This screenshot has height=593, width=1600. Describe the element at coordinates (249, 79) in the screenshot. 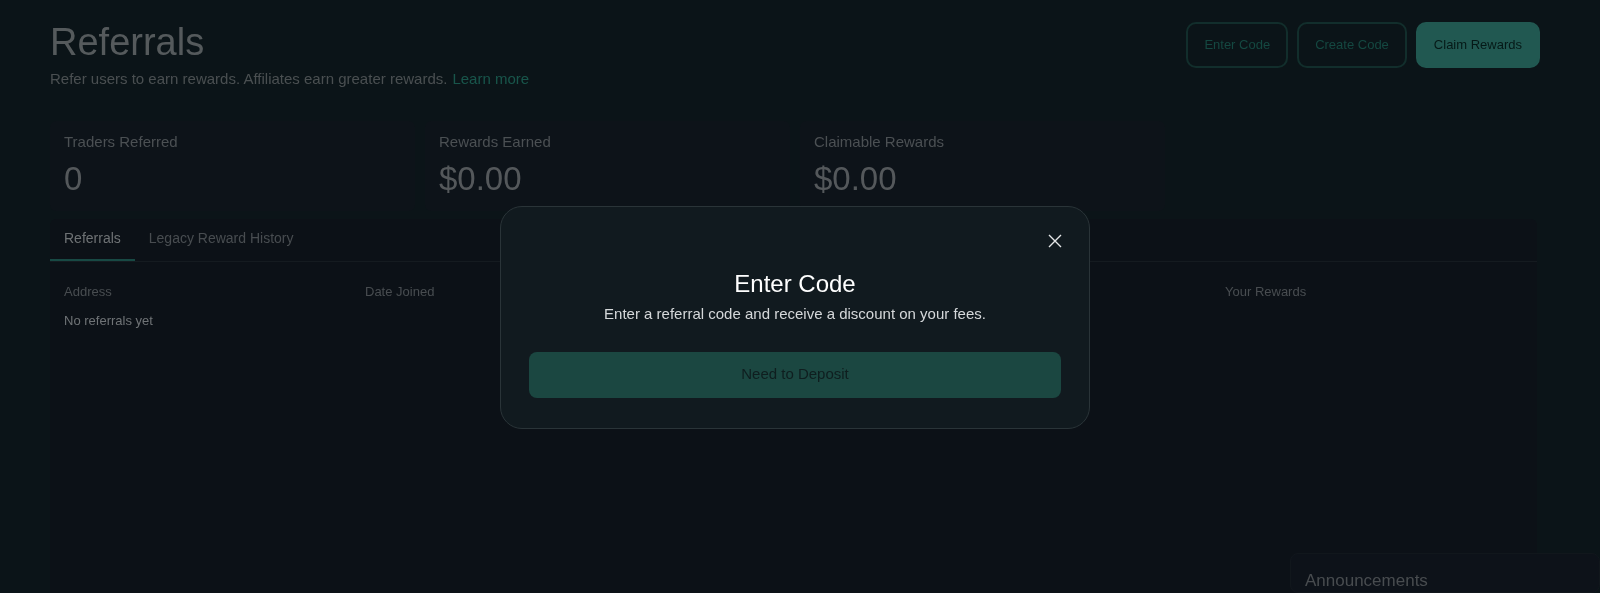

I see `subtitle-text: Refer users to earn rewards. Affiliates earn greater rewards.` at that location.